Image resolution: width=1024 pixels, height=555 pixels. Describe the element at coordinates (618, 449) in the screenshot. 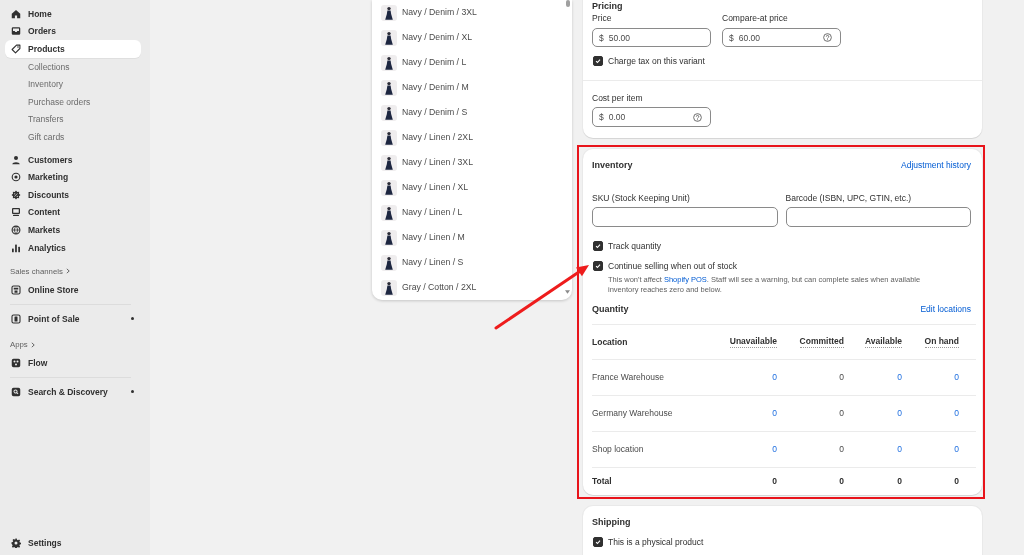

I see `location-name: Shop location` at that location.